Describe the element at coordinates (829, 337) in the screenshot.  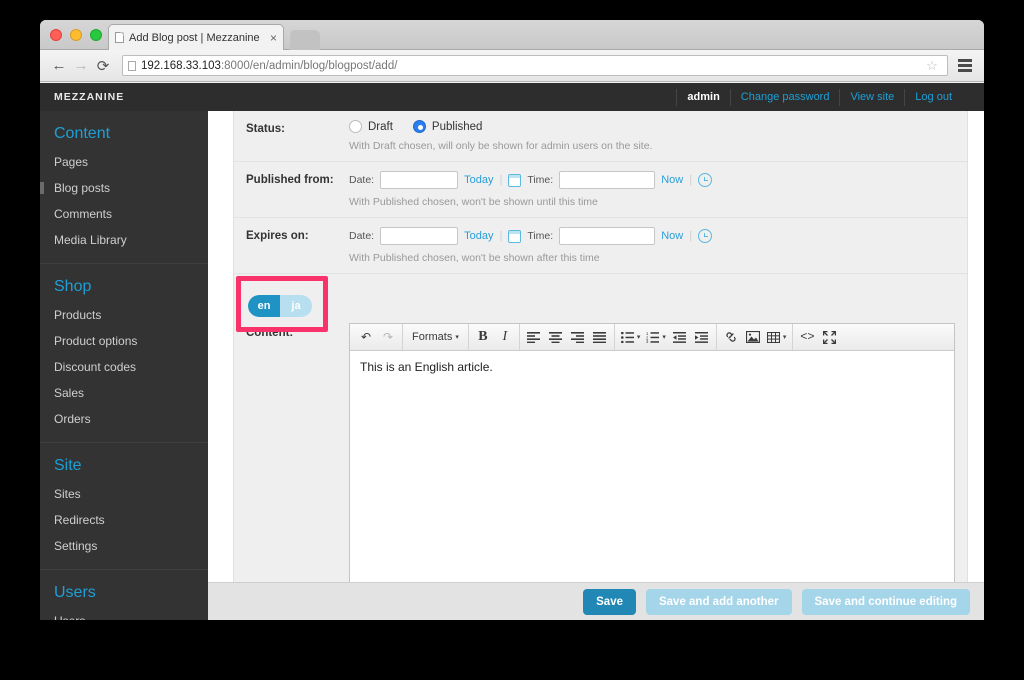
I see `fullscreen-icon` at that location.